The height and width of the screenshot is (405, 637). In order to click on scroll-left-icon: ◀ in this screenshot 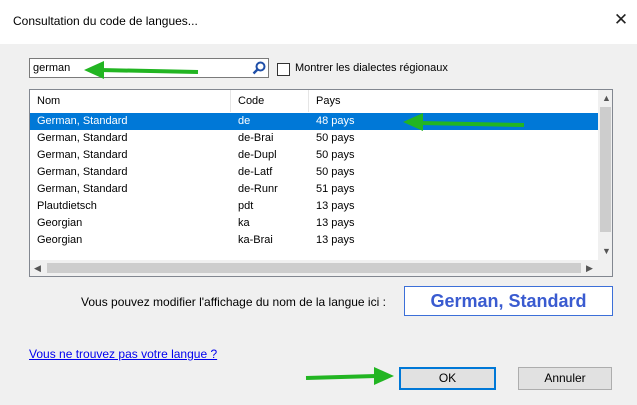, I will do `click(37, 268)`.